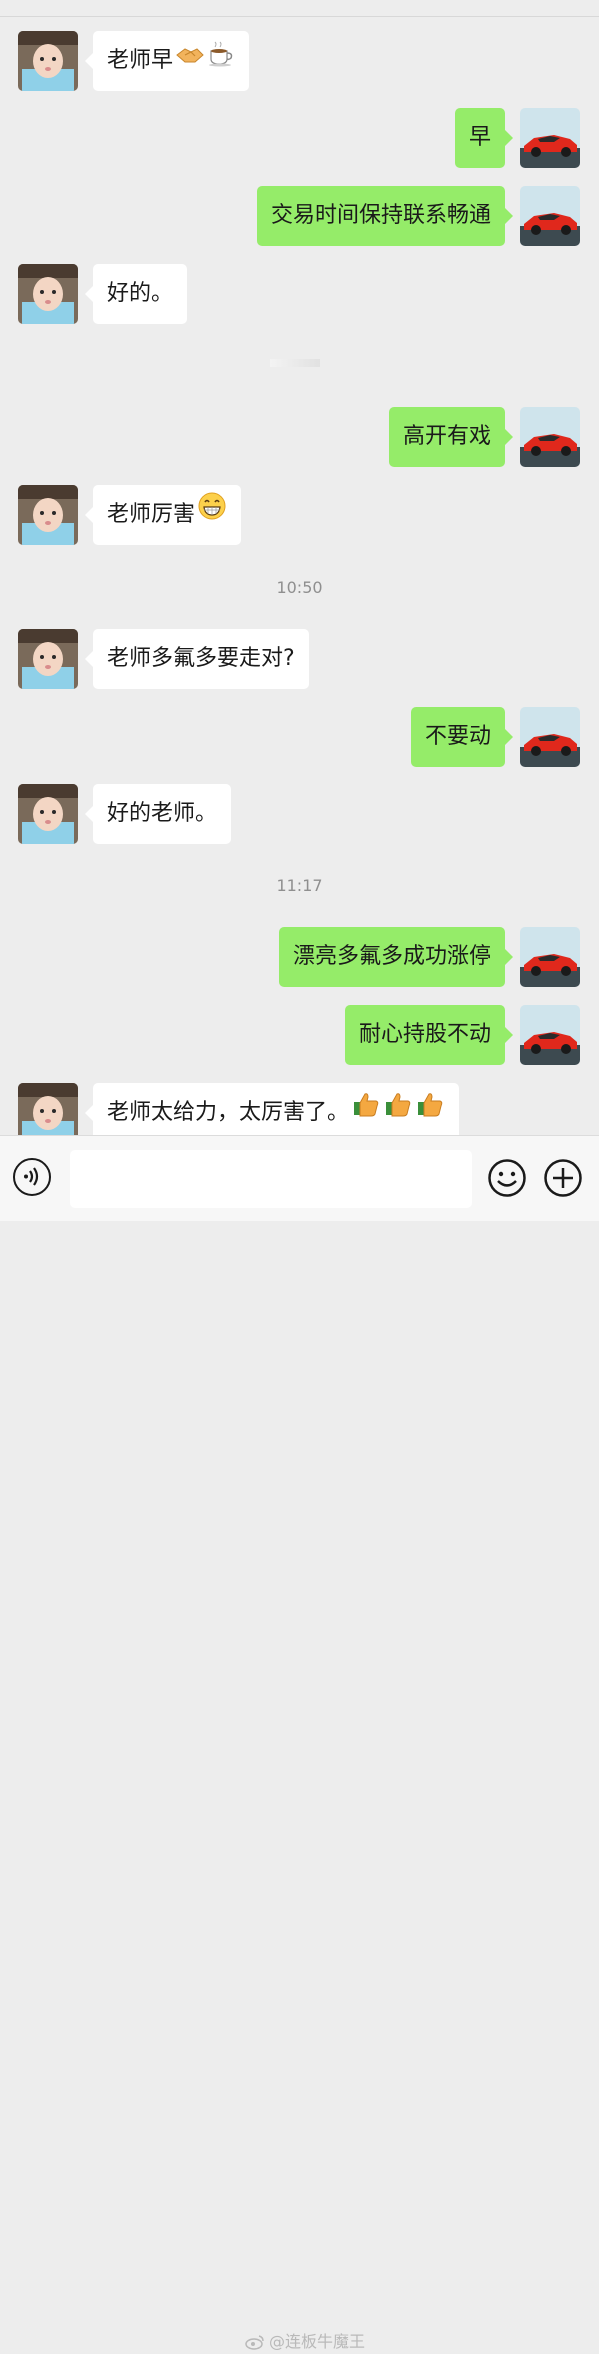 The height and width of the screenshot is (2354, 599). I want to click on voice-button, so click(32, 1177).